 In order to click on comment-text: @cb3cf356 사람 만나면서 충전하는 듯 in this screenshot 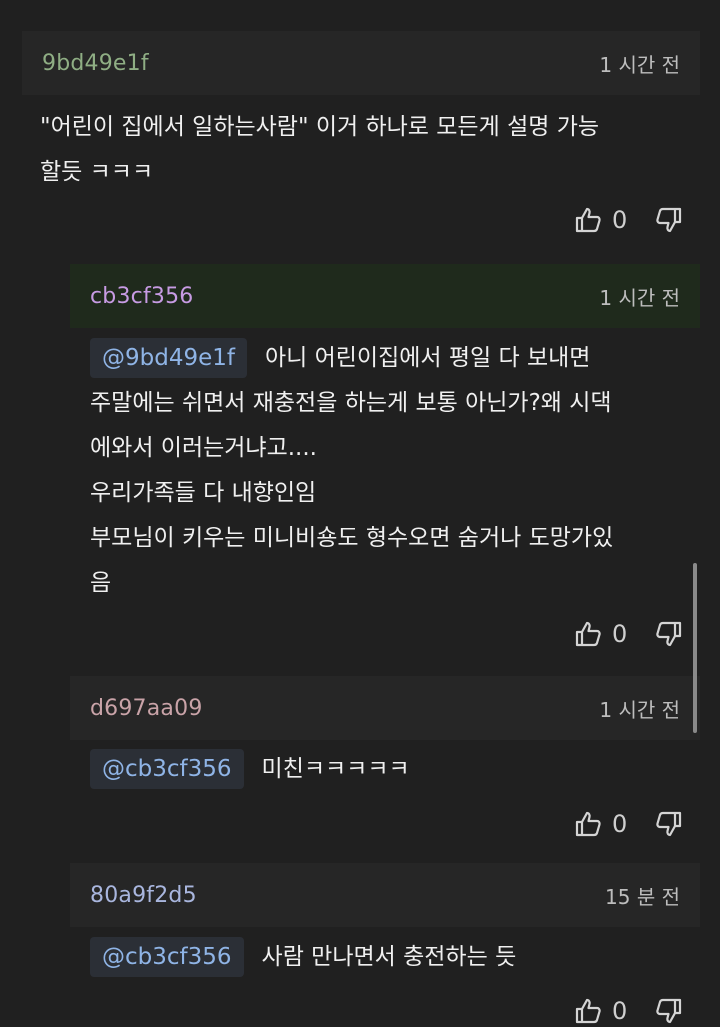, I will do `click(303, 957)`.